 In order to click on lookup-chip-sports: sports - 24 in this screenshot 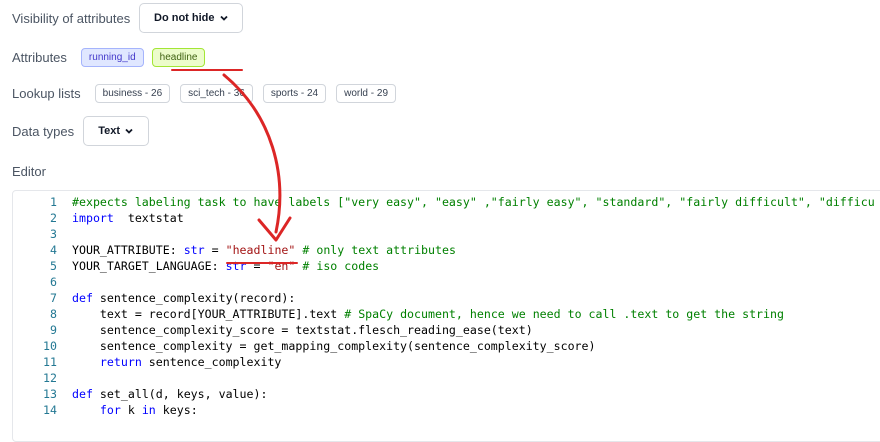, I will do `click(294, 93)`.